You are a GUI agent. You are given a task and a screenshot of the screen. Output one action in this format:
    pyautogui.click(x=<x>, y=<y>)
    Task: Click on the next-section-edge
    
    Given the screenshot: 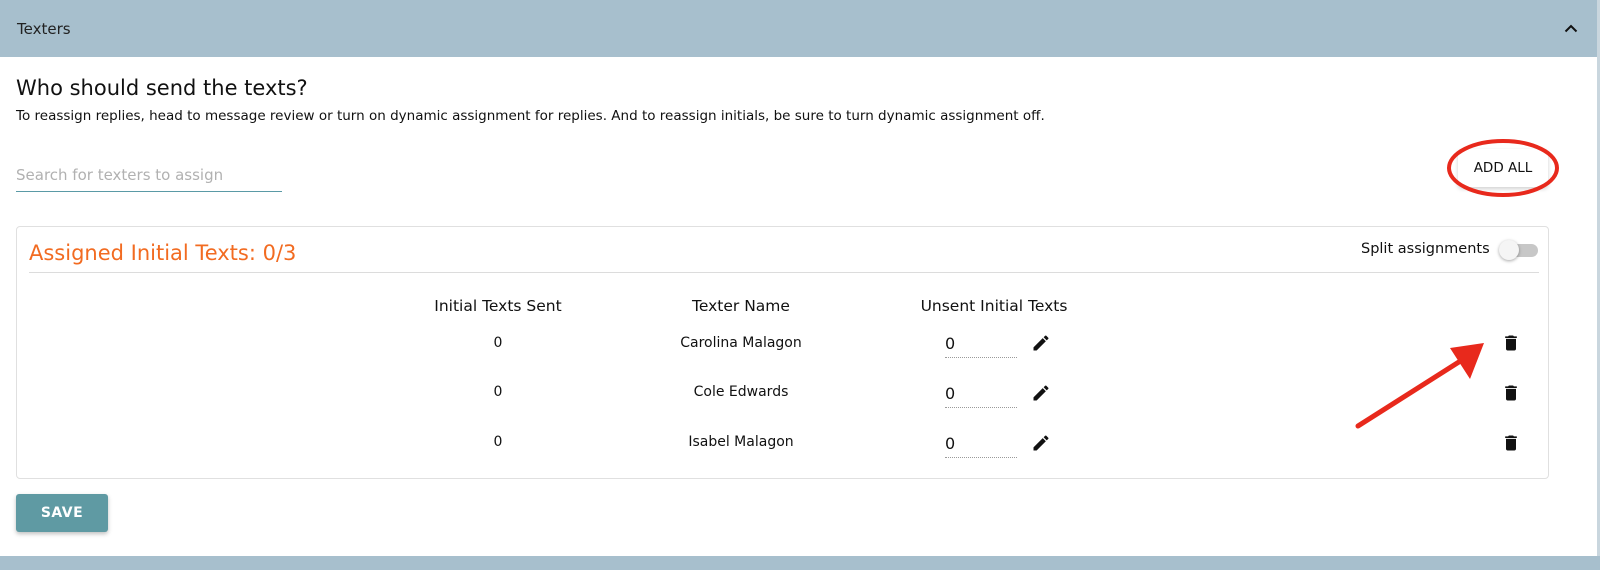 What is the action you would take?
    pyautogui.click(x=800, y=563)
    